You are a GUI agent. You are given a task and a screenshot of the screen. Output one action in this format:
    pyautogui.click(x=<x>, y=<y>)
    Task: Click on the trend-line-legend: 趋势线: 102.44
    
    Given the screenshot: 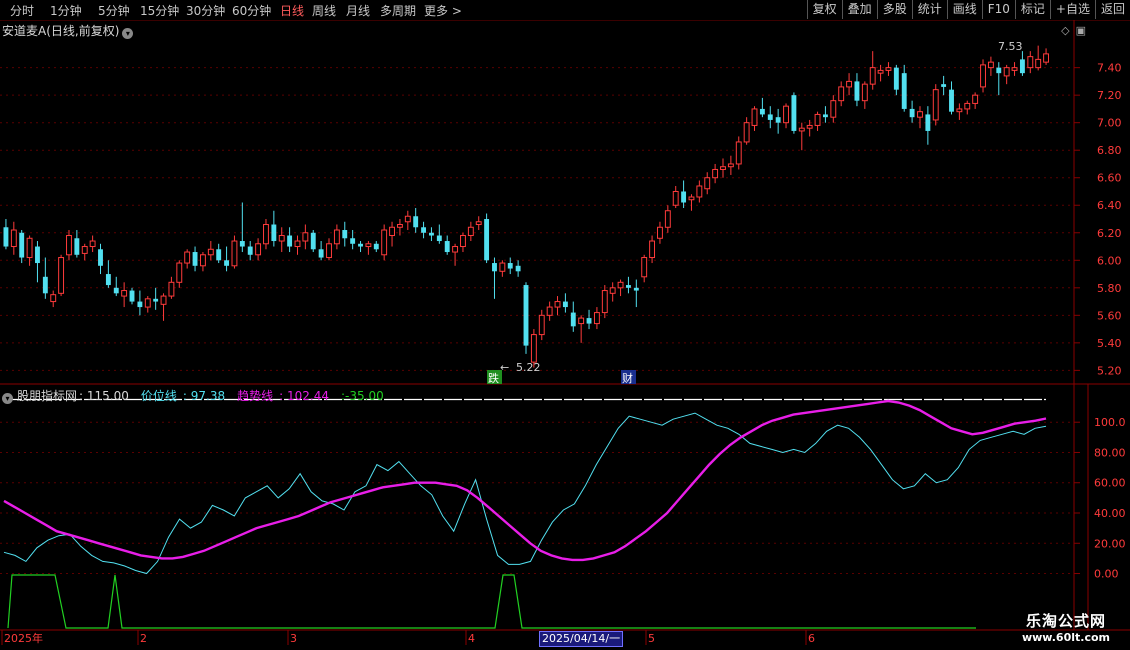 What is the action you would take?
    pyautogui.click(x=283, y=396)
    